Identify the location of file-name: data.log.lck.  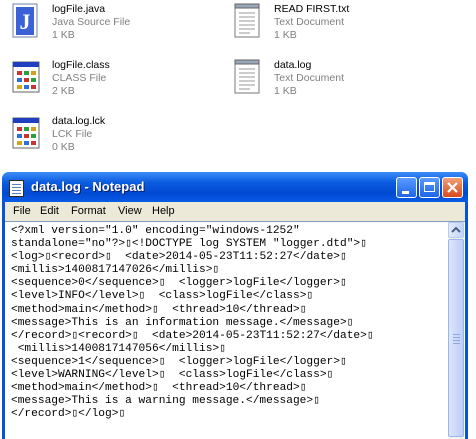
(79, 121).